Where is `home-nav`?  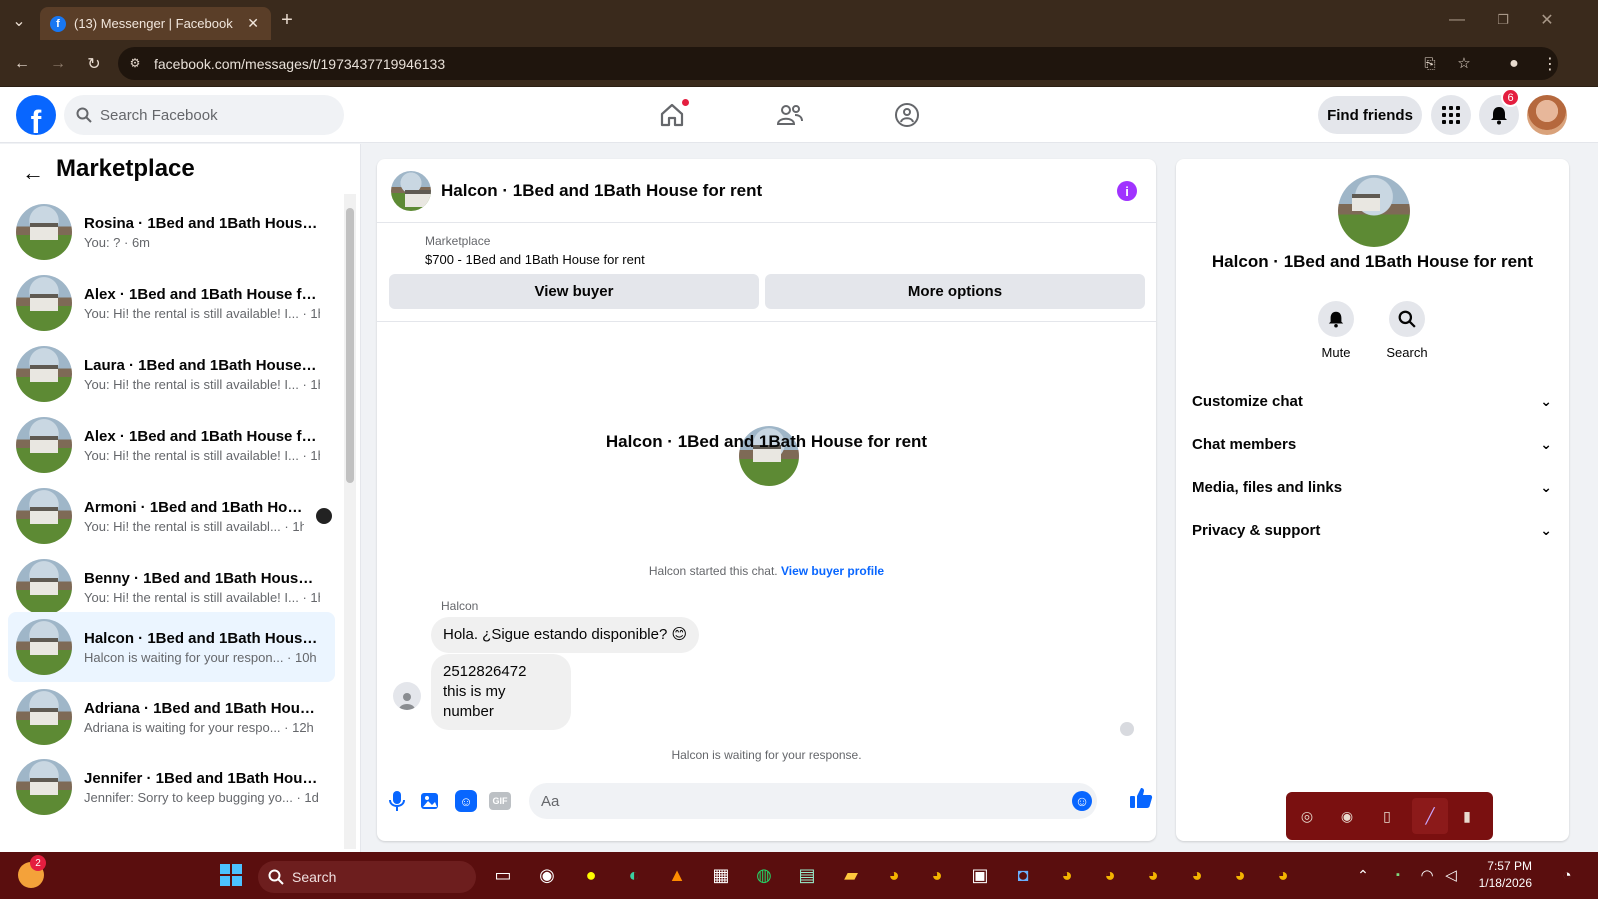 home-nav is located at coordinates (672, 115).